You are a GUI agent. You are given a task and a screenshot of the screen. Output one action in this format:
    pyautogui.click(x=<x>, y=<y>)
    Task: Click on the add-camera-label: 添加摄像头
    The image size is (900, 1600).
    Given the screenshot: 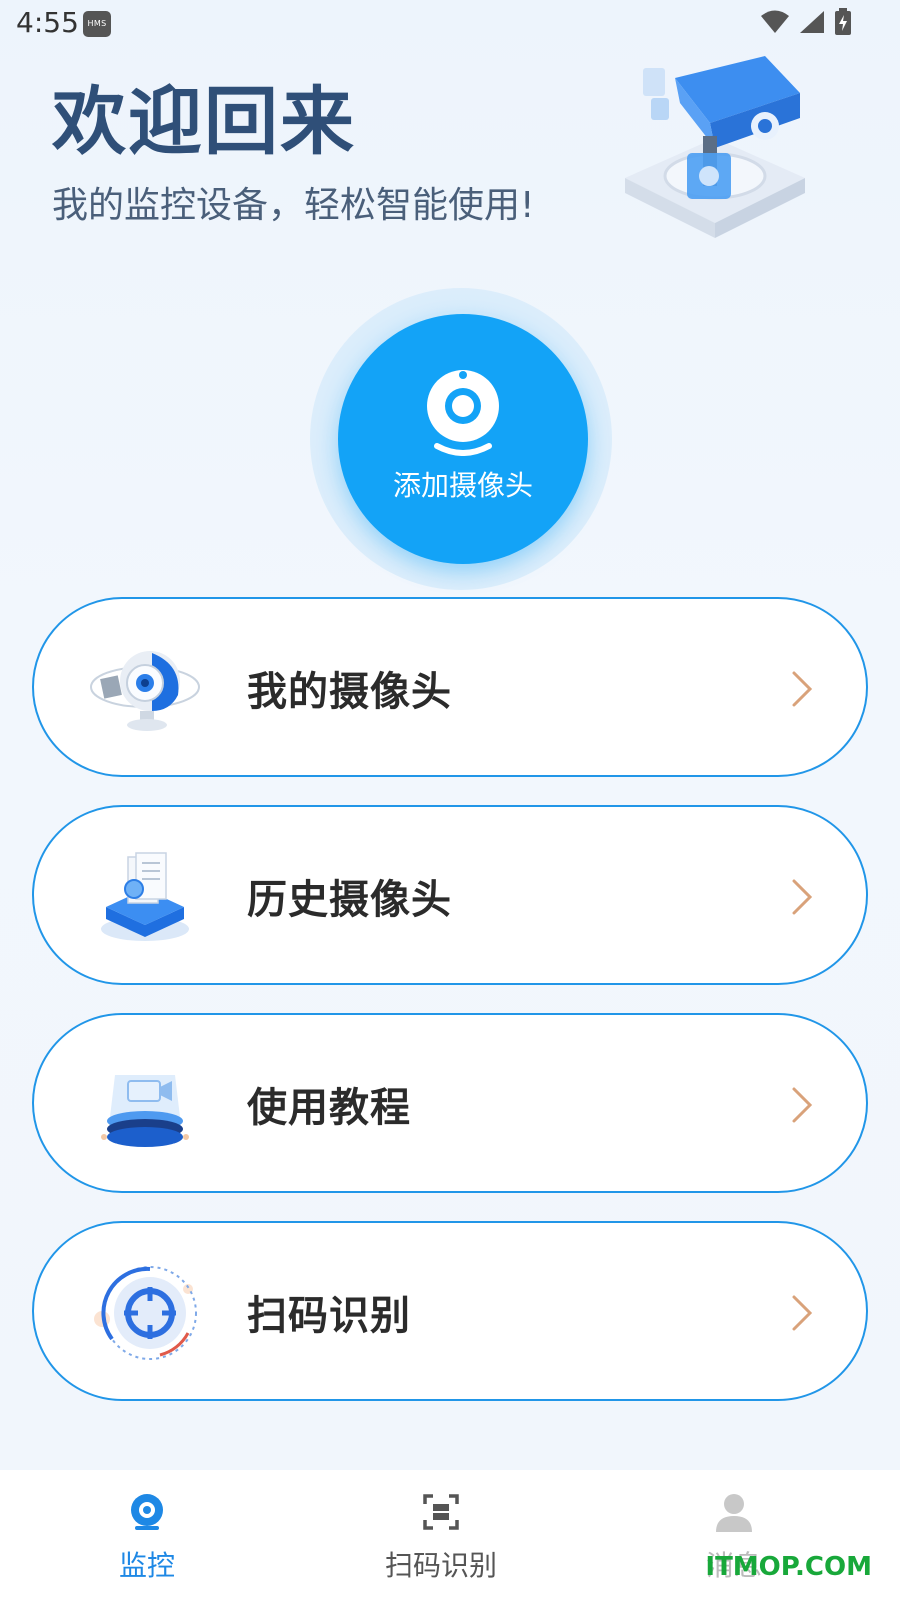 What is the action you would take?
    pyautogui.click(x=462, y=485)
    